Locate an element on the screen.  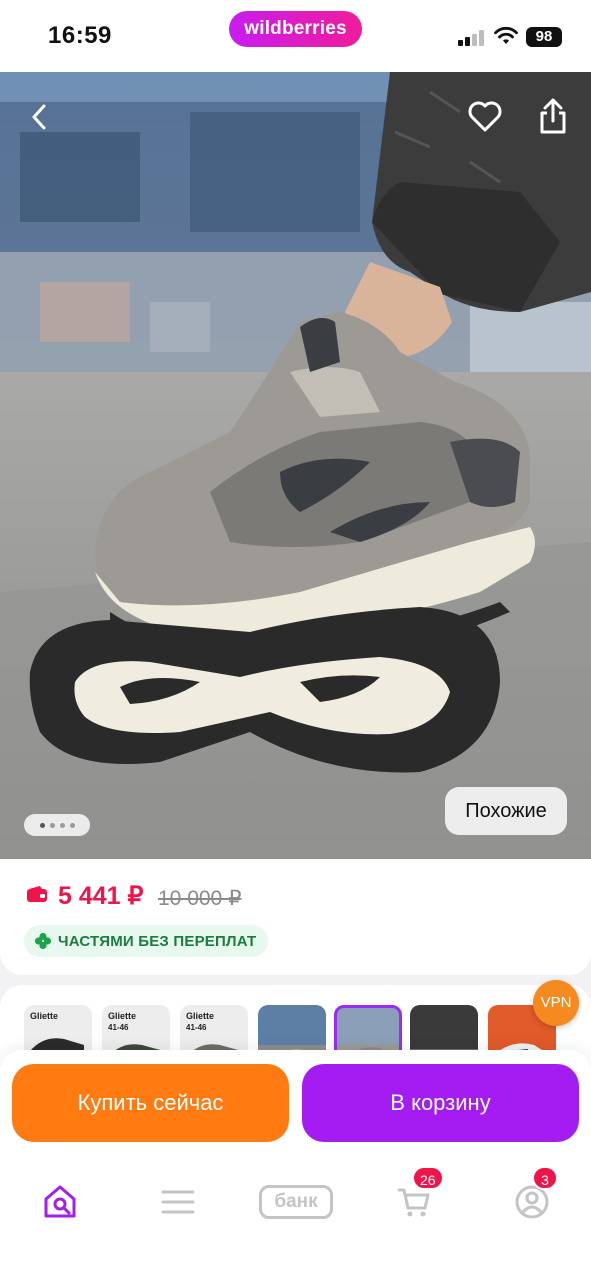
nav-cart: 26 is located at coordinates (414, 1199).